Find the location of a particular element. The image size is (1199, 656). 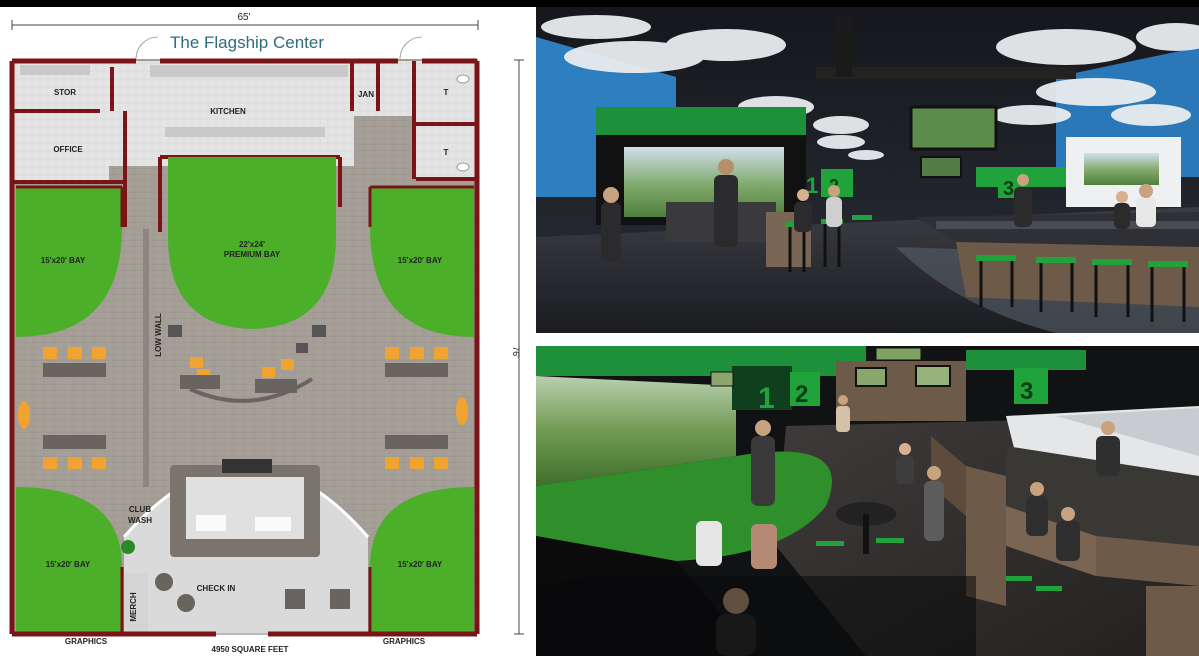

club-label: CLUB is located at coordinates (140, 509).